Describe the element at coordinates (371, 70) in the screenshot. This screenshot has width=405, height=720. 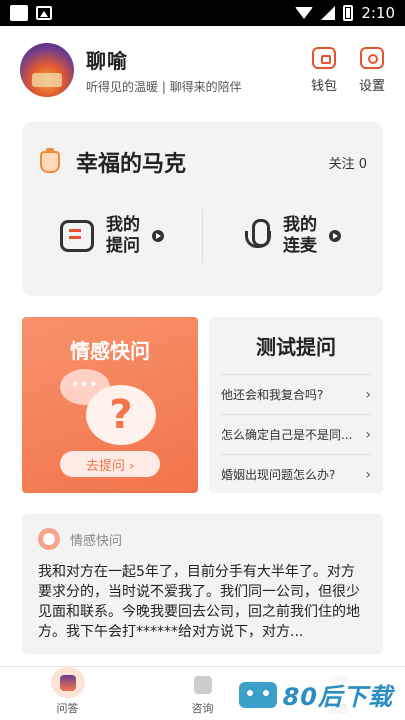
I see `settings-button: 设置` at that location.